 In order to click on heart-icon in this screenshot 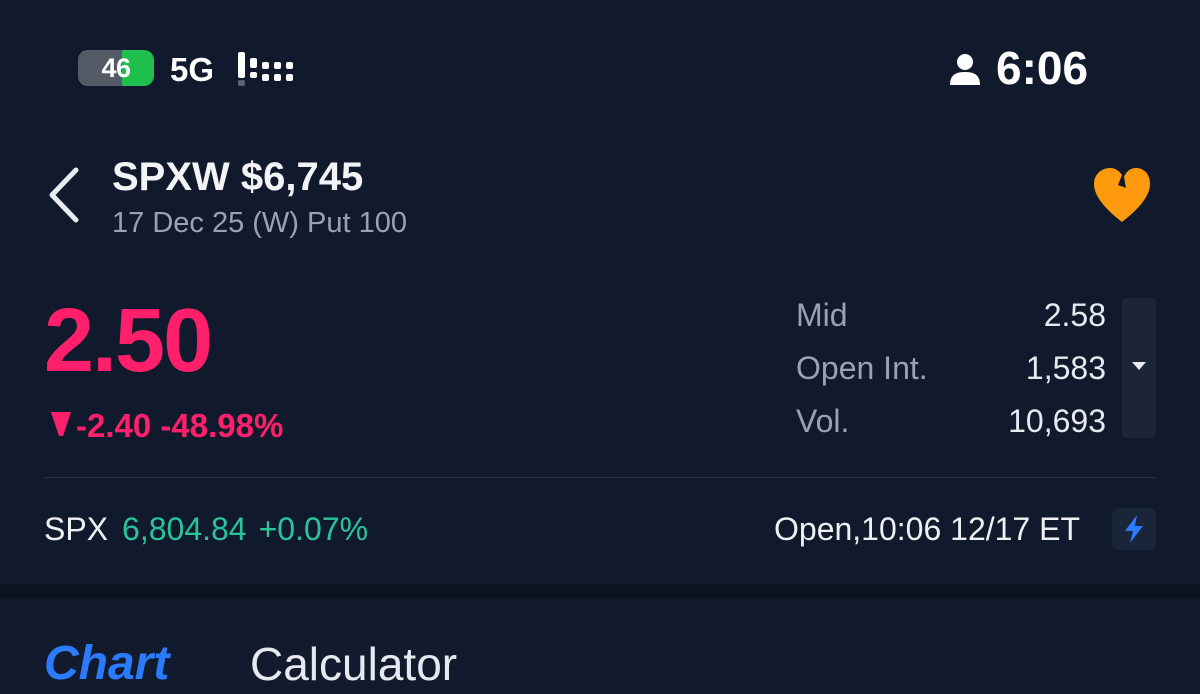, I will do `click(1122, 195)`.